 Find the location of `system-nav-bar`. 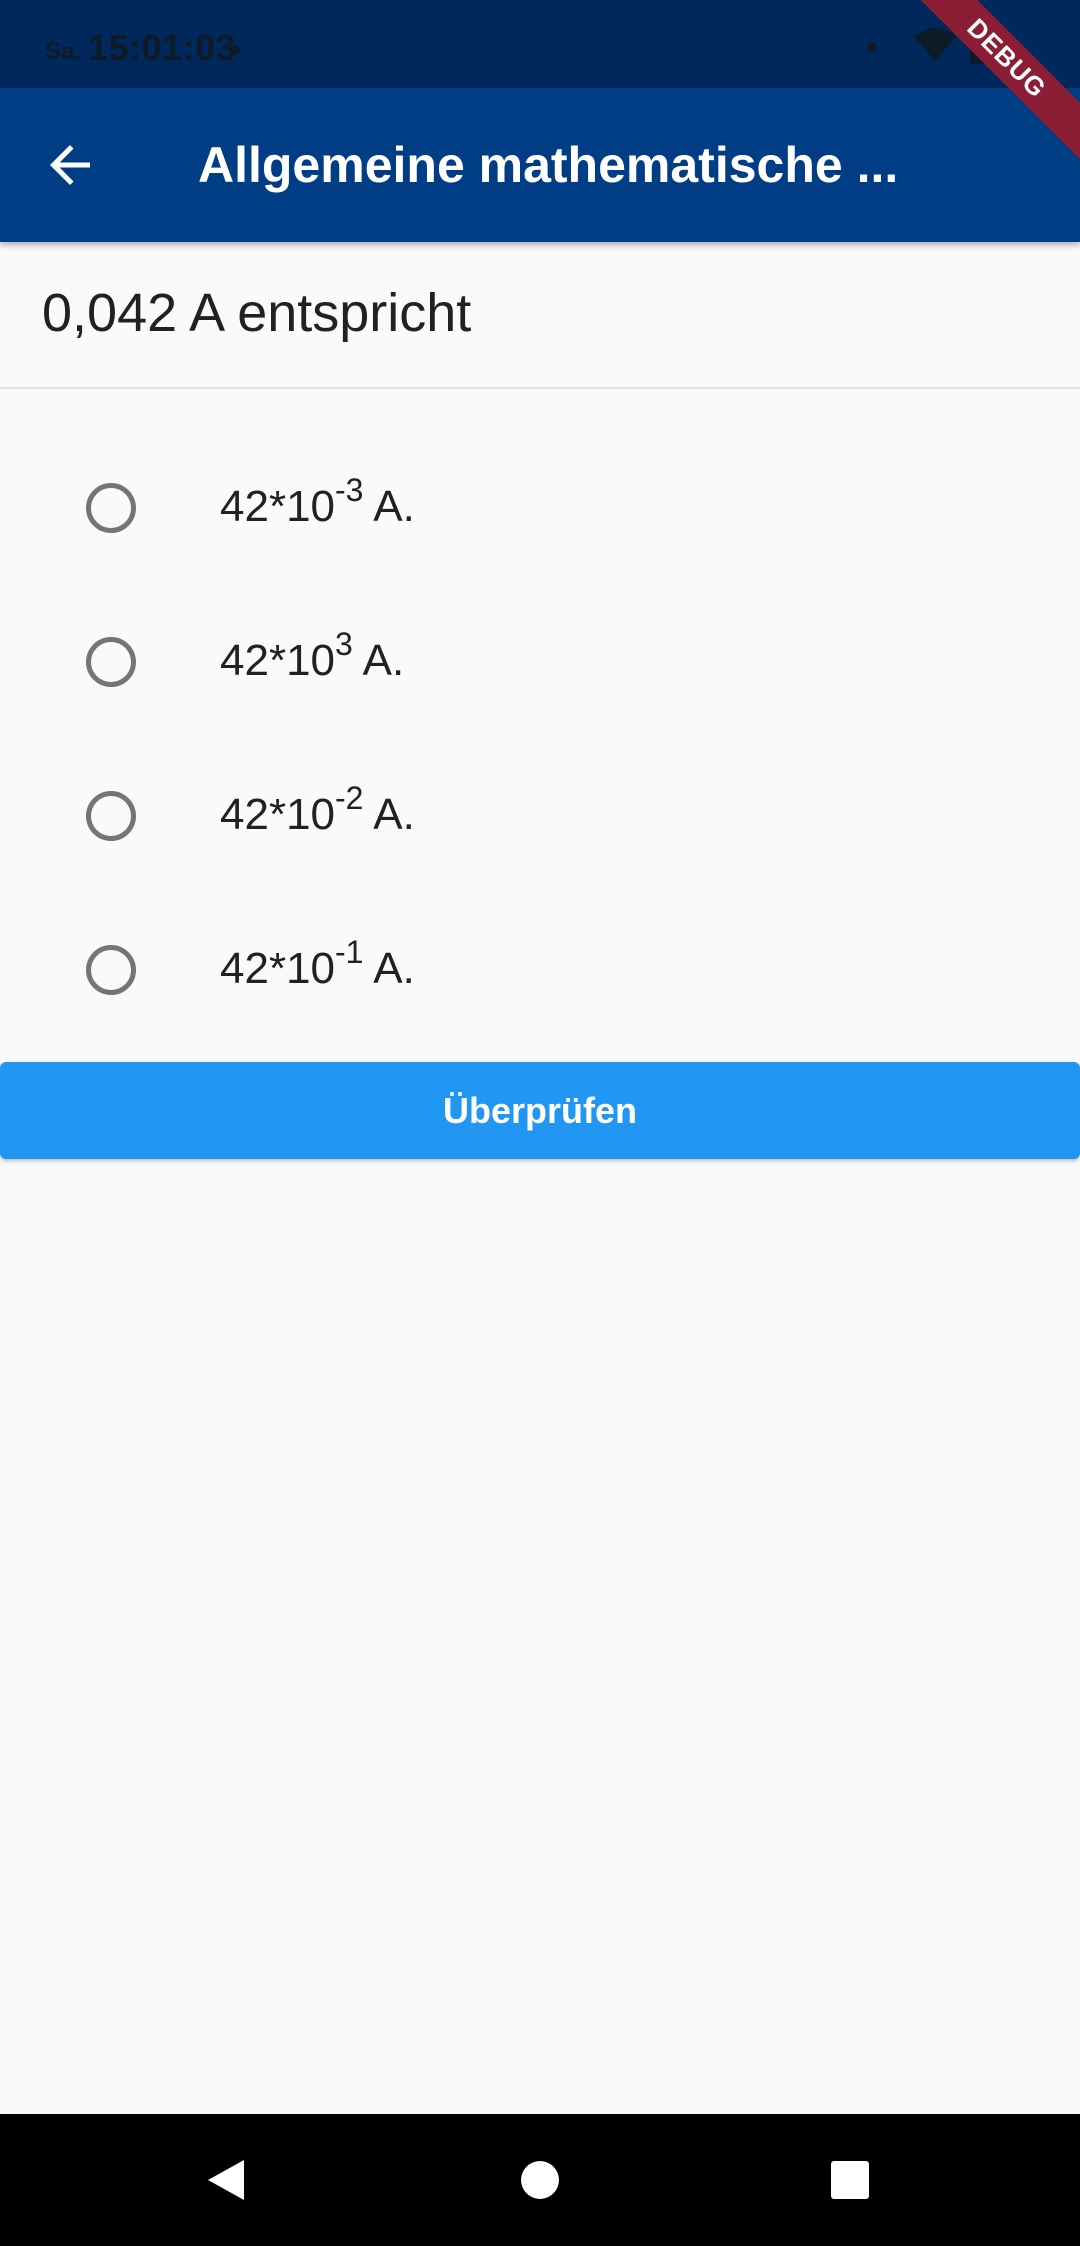

system-nav-bar is located at coordinates (540, 2180).